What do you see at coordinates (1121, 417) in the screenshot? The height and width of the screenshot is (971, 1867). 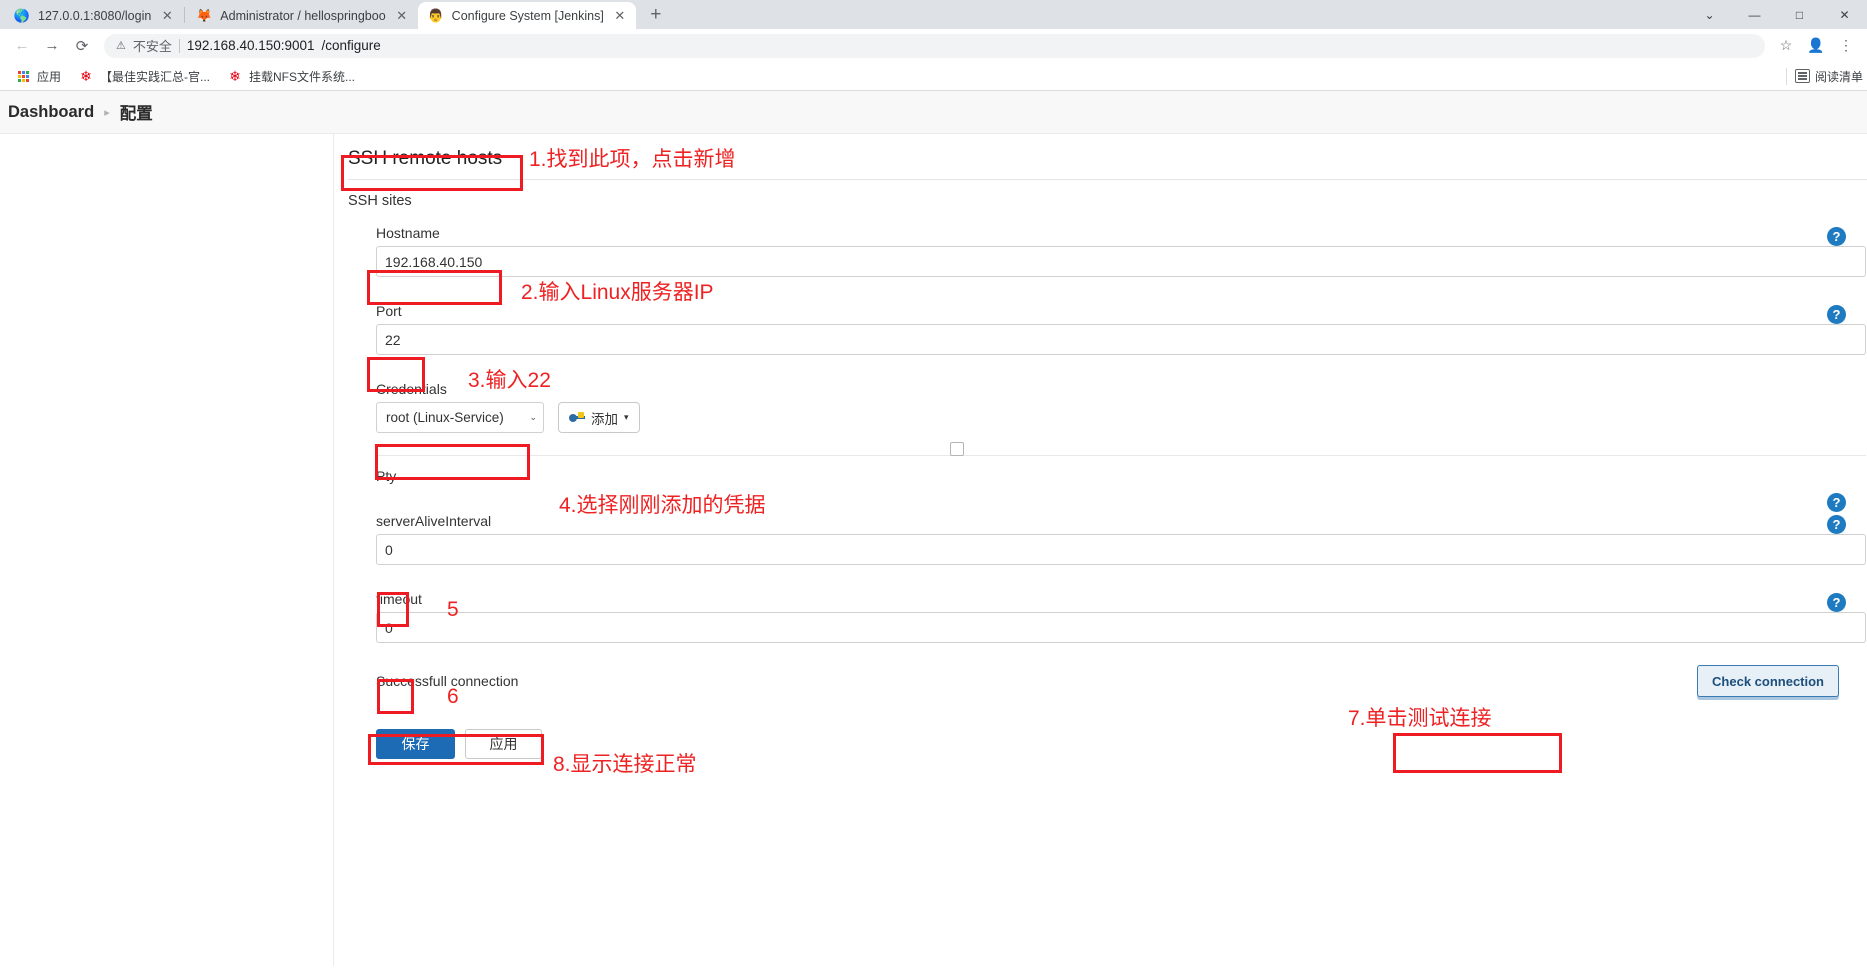 I see `credentials-row: root (Linux-Service) ⌄ 添加 ▾` at bounding box center [1121, 417].